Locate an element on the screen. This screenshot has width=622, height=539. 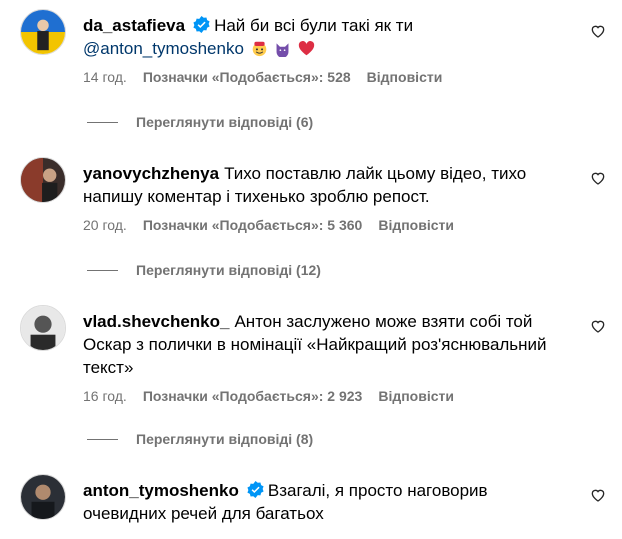
mention-link: @anton_tymoshenko is located at coordinates (163, 48).